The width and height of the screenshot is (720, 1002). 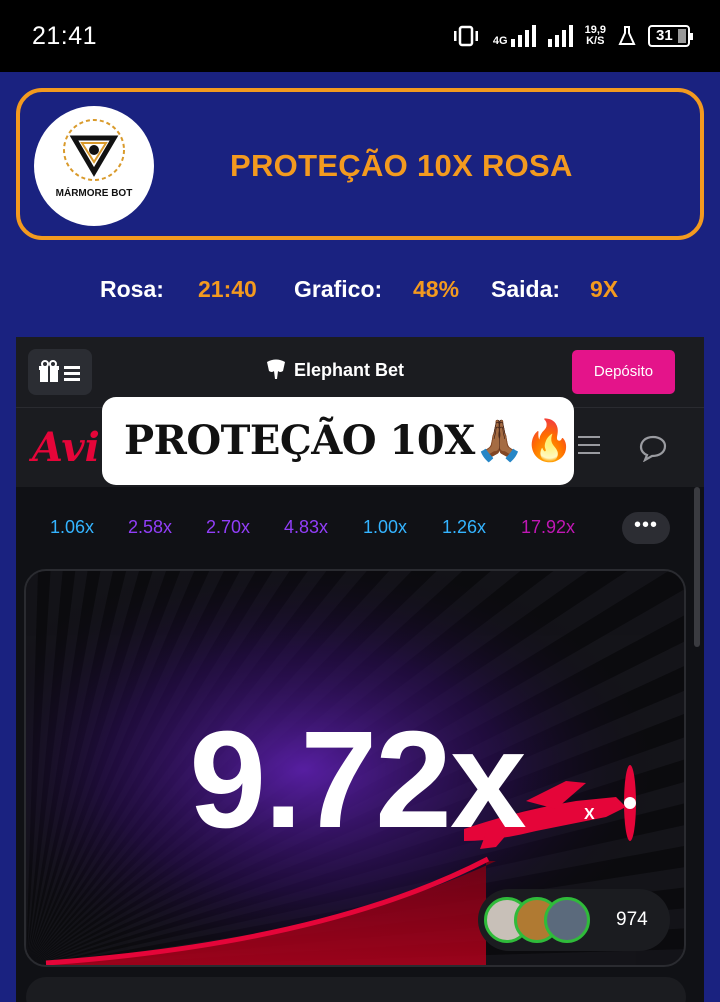 I want to click on promo-banner: MÁRMORE BOT PROTEÇÃO 10X ROSA, so click(x=360, y=164).